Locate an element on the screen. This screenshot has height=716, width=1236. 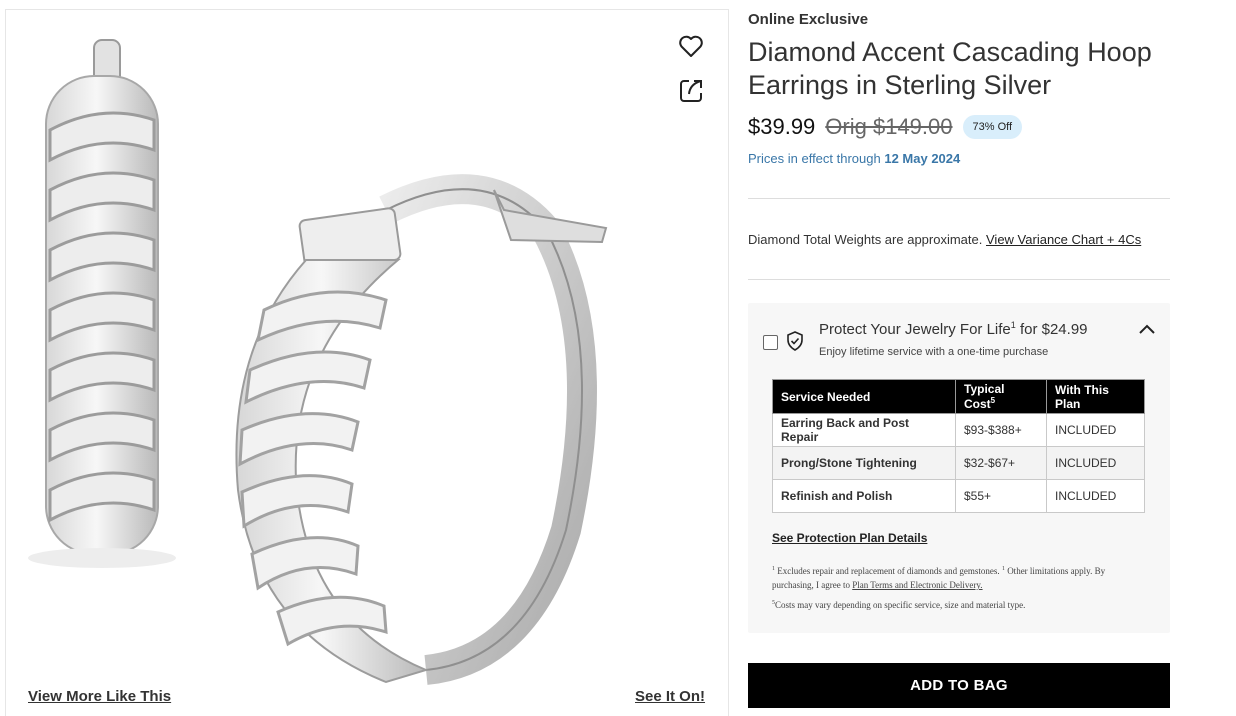
current-price: $39.99 is located at coordinates (782, 126).